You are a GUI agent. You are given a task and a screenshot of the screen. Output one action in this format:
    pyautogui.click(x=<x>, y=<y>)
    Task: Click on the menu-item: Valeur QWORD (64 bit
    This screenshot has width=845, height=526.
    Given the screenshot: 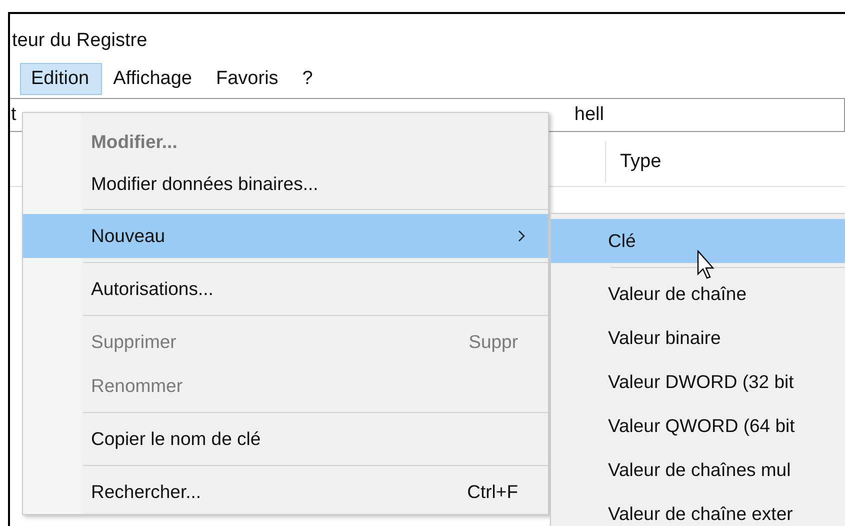 What is the action you would take?
    pyautogui.click(x=698, y=426)
    